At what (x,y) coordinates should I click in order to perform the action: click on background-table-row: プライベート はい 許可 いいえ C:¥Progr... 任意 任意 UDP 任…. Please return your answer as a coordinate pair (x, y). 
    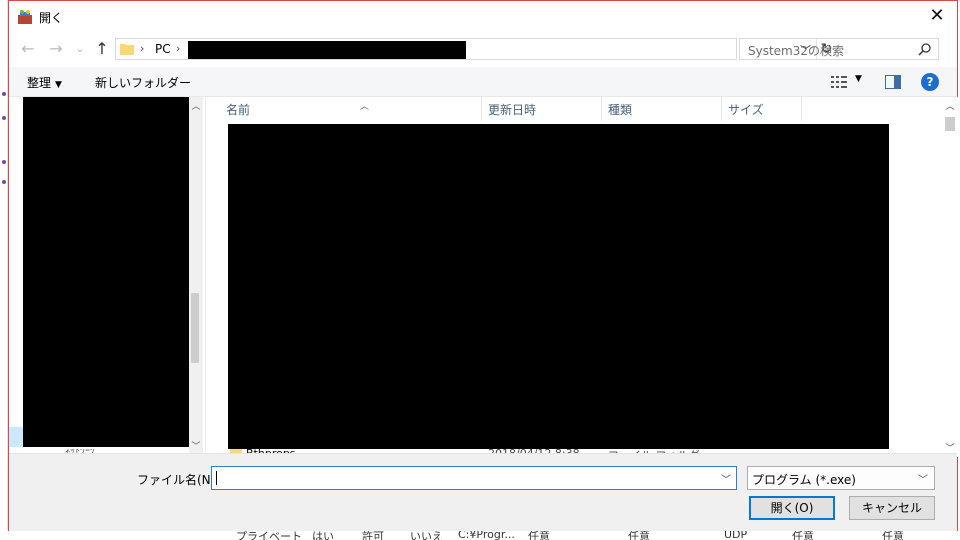
    Looking at the image, I should click on (480, 535).